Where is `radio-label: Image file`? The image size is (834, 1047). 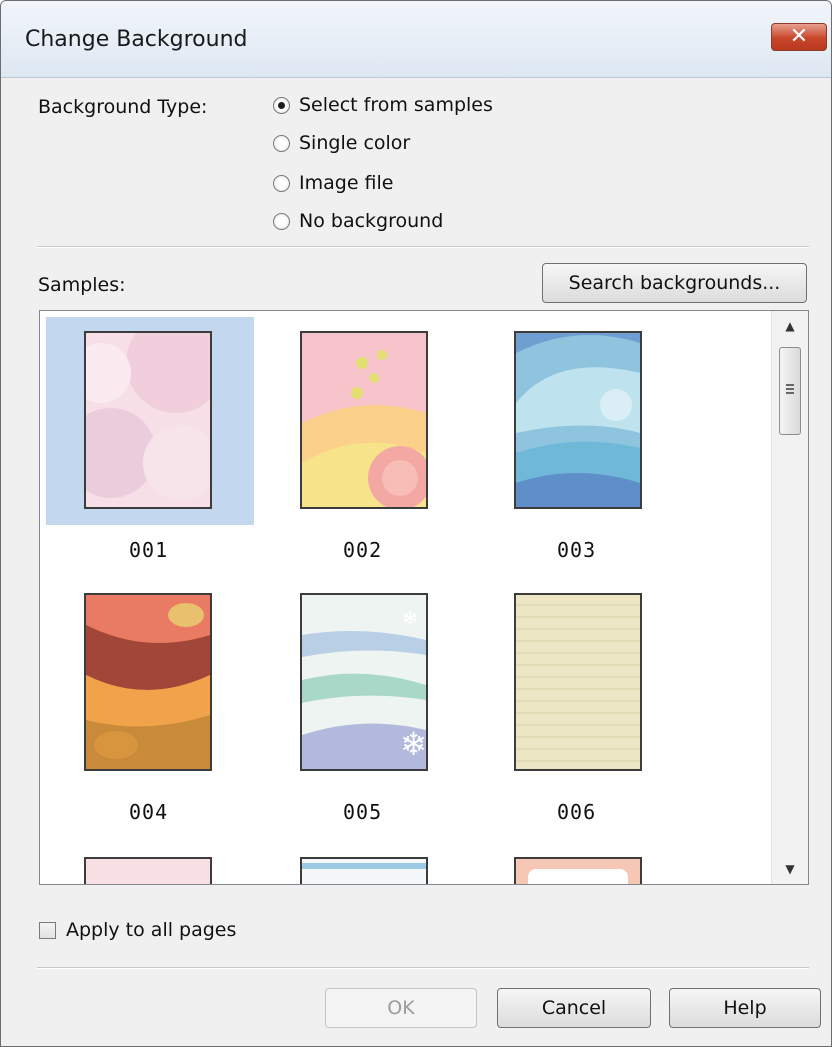 radio-label: Image file is located at coordinates (346, 183).